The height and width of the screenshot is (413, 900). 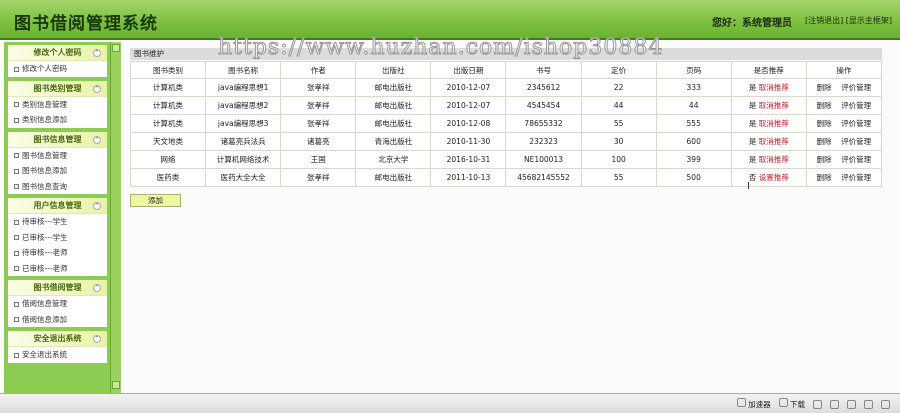 I want to click on cell-cat: 网络, so click(x=168, y=159).